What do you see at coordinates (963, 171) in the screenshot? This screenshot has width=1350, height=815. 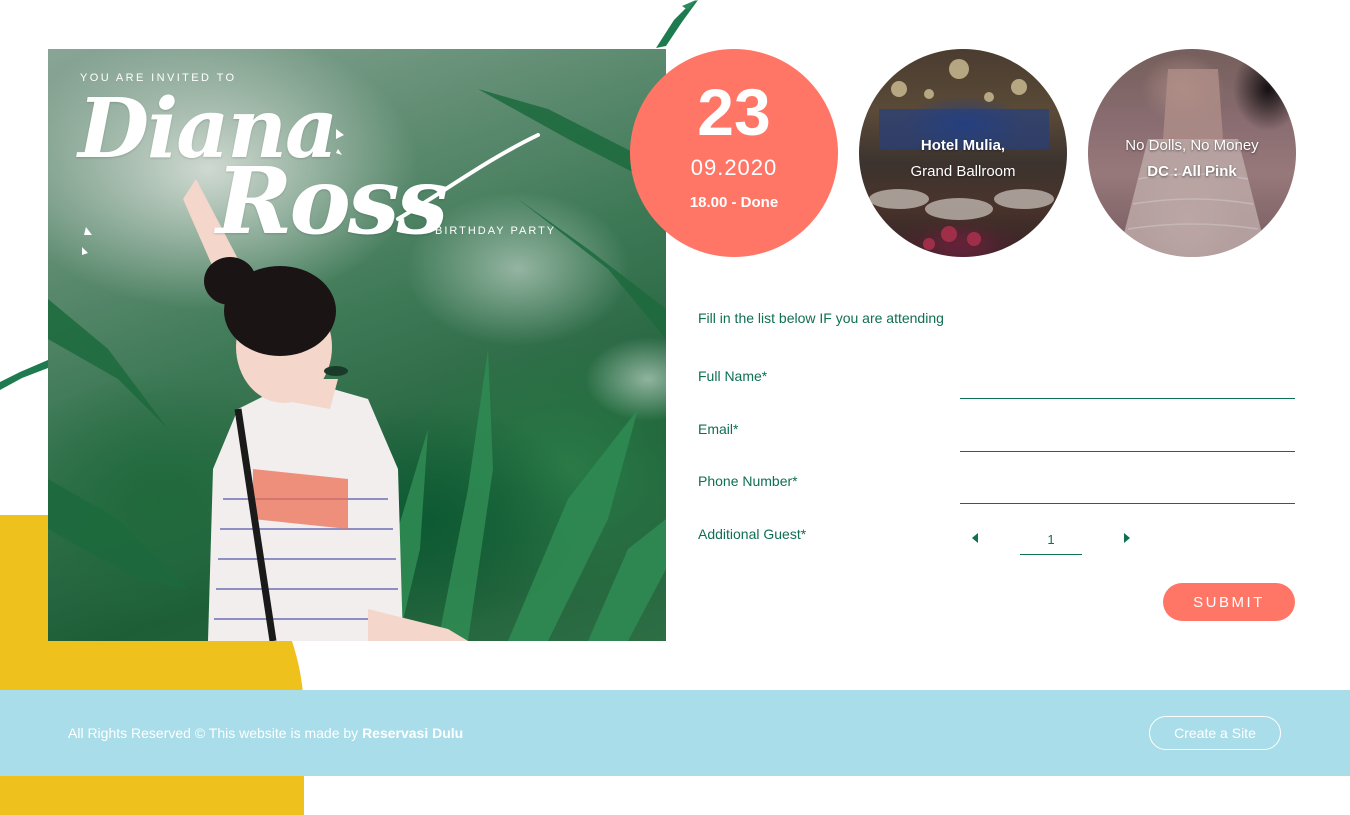 I see `venue-room: Grand Ballroom` at bounding box center [963, 171].